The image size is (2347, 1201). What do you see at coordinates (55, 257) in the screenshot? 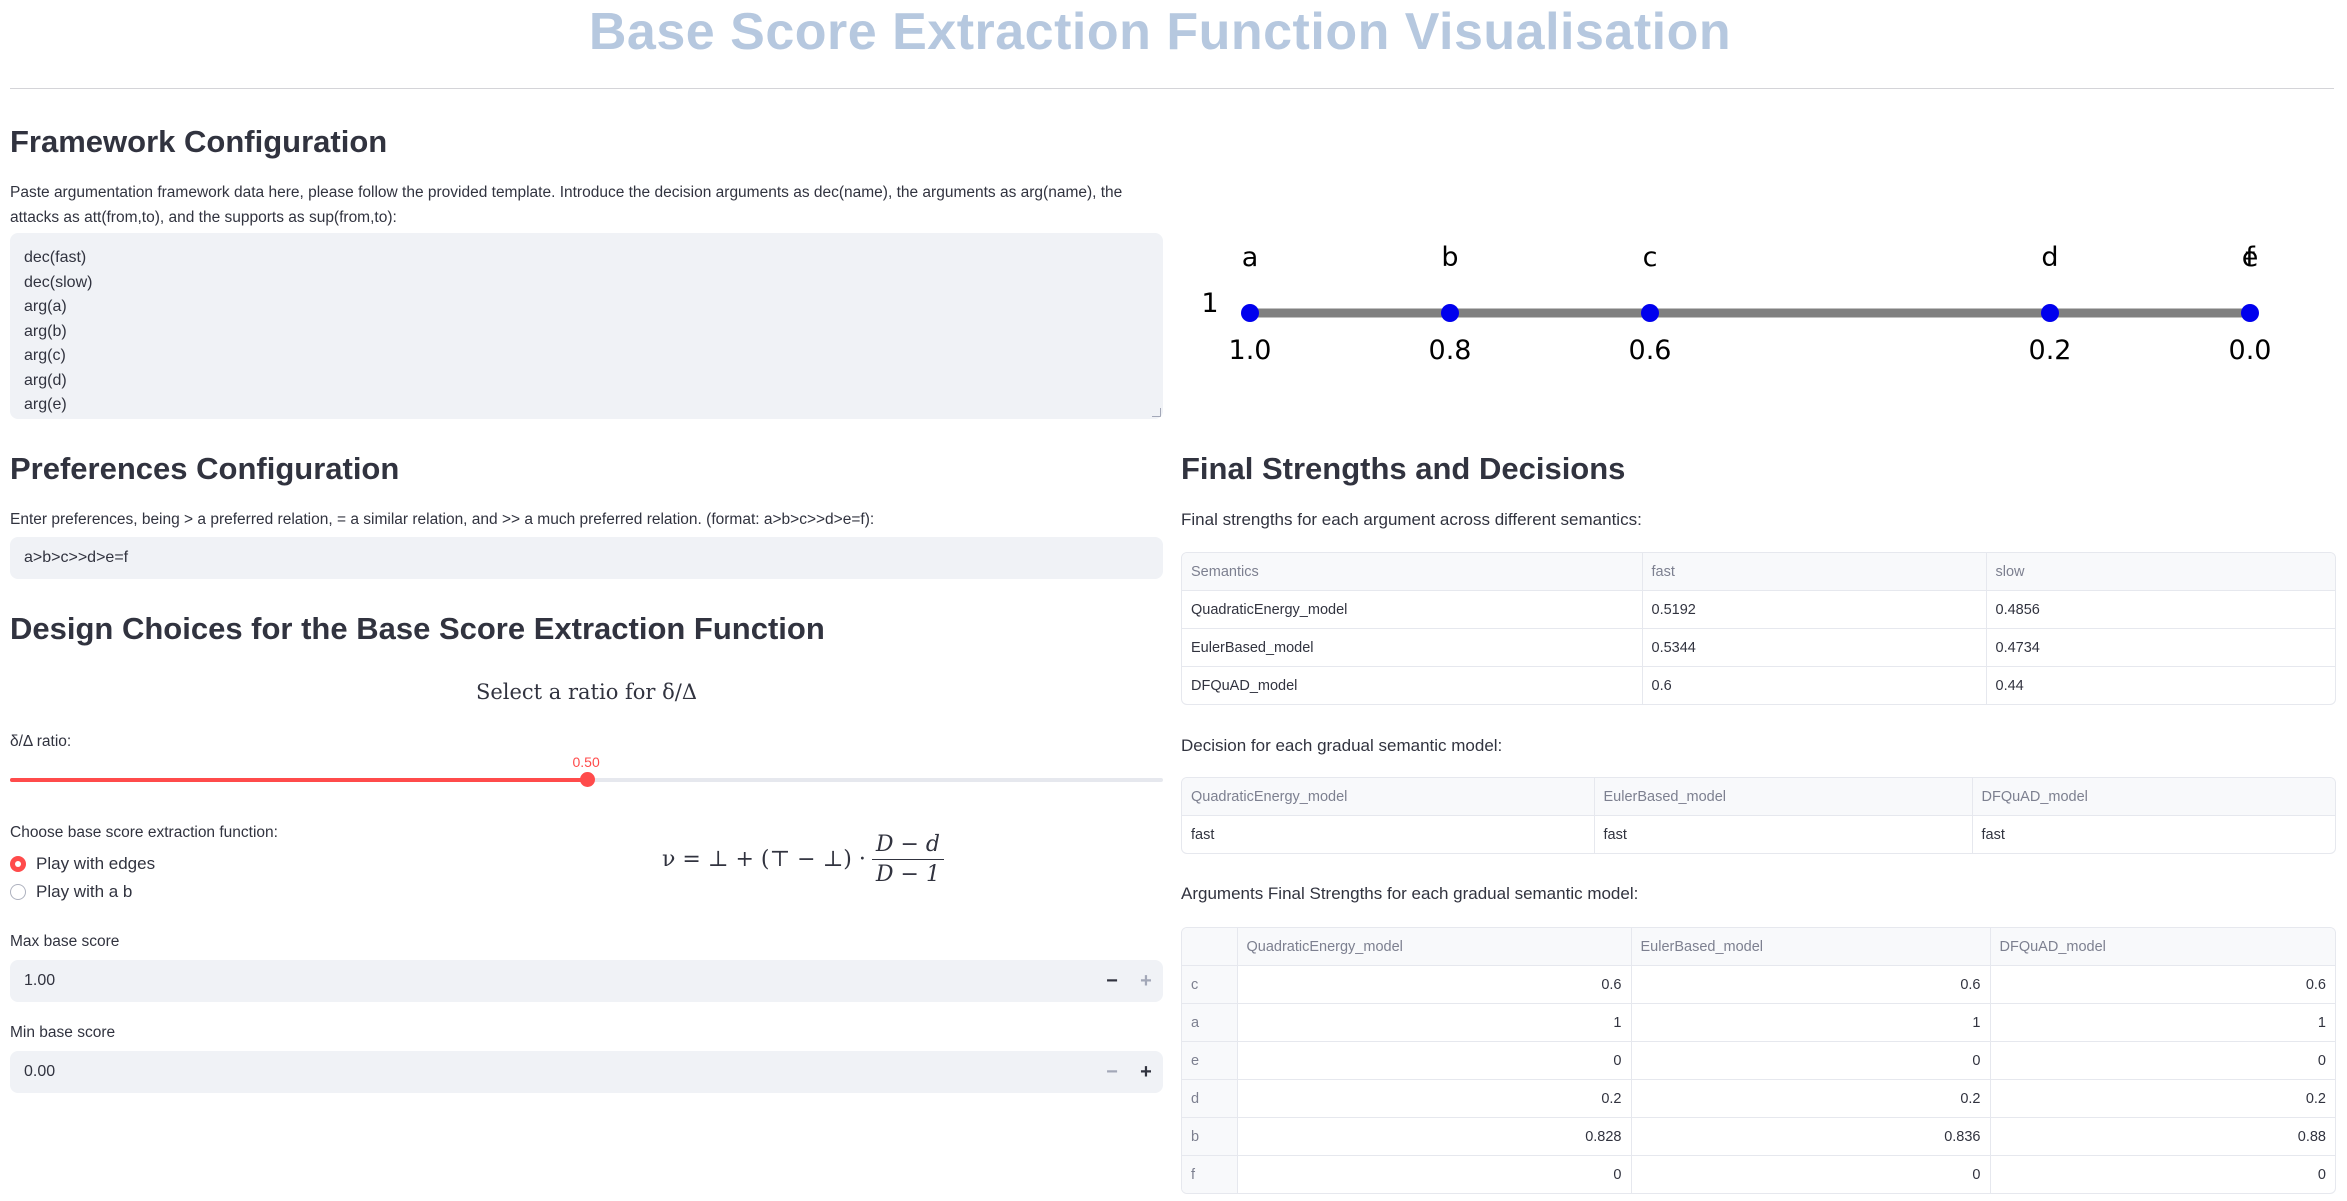
I see `framework-line: dec(fast)` at bounding box center [55, 257].